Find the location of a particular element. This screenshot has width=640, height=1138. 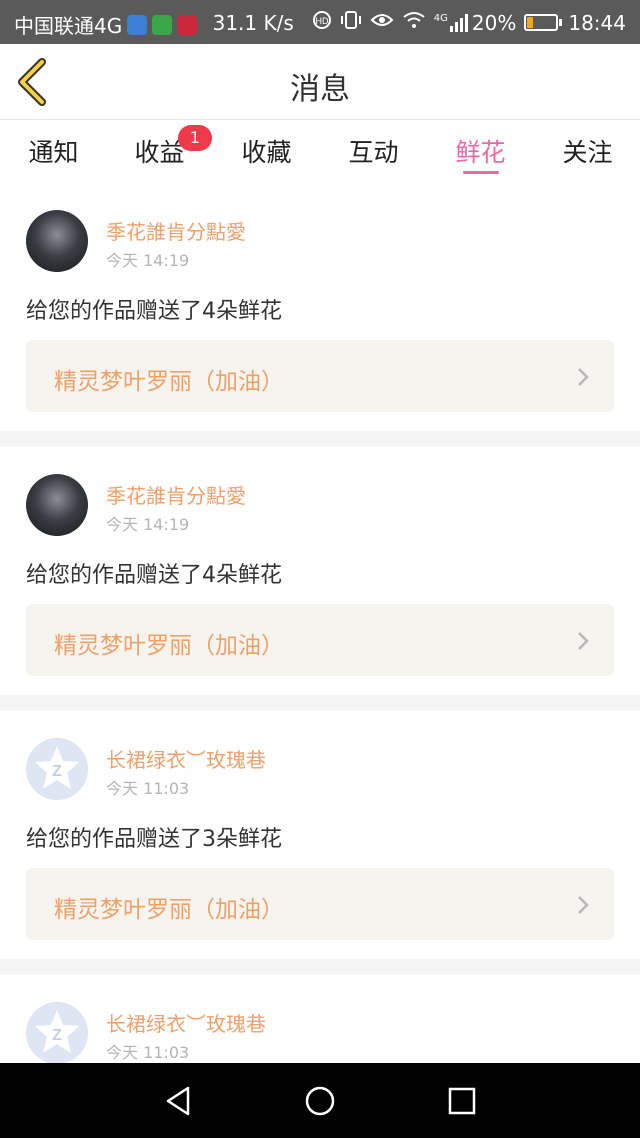

recents-square-icon is located at coordinates (462, 1101).